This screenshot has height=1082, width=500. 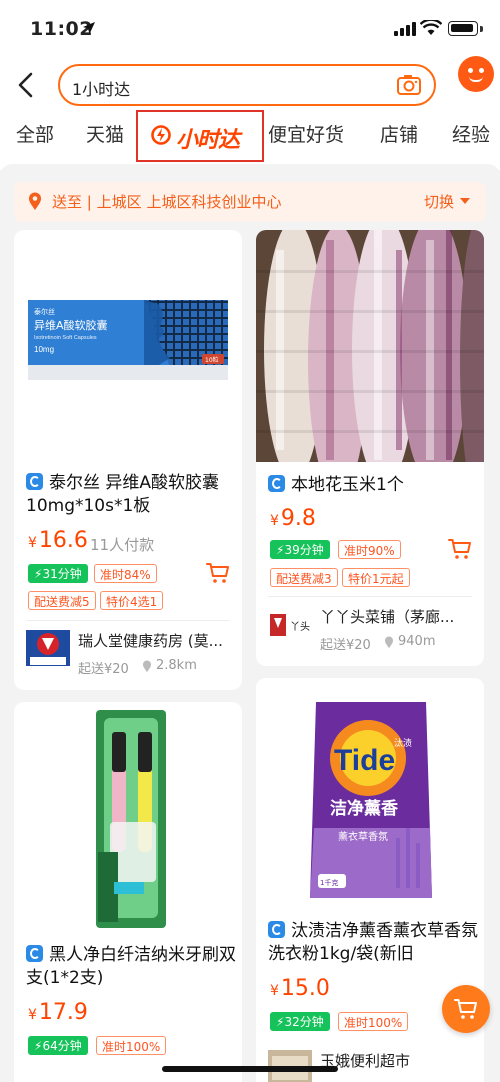 I want to click on store-logo: 丫头, so click(x=290, y=626).